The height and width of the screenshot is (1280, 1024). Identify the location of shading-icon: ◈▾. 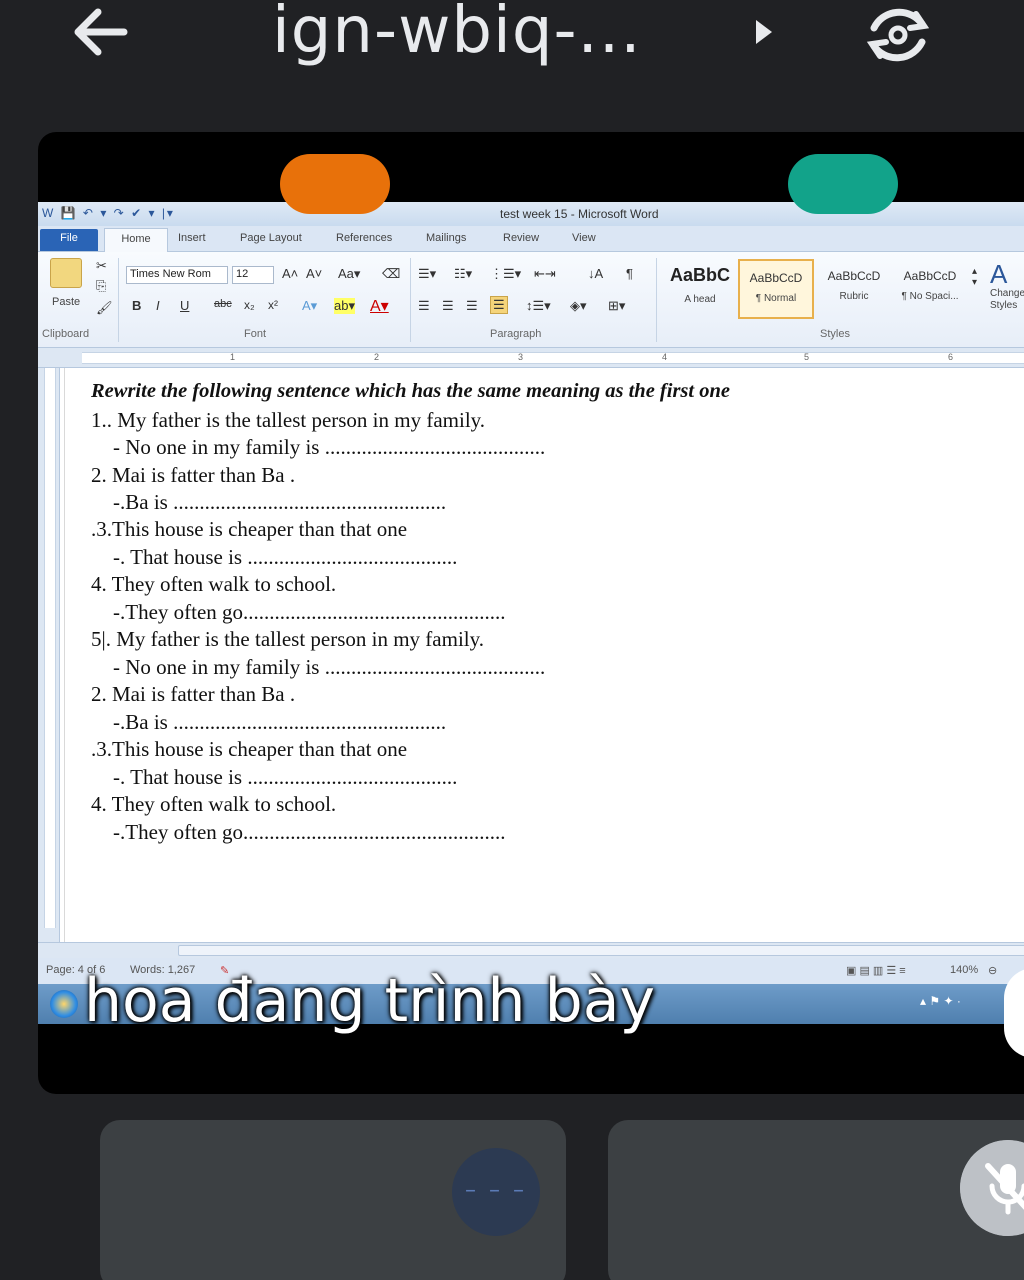
(578, 306).